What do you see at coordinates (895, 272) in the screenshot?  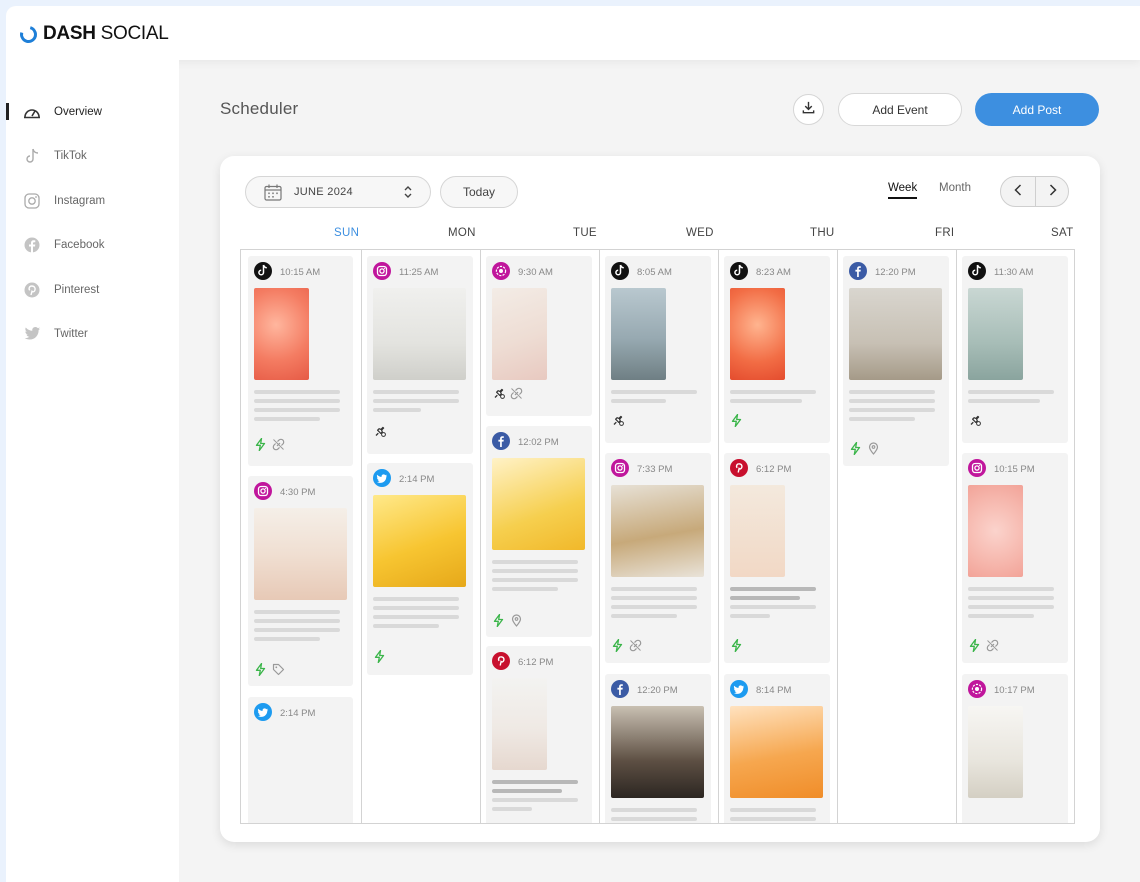 I see `post-time: 12:20 PM` at bounding box center [895, 272].